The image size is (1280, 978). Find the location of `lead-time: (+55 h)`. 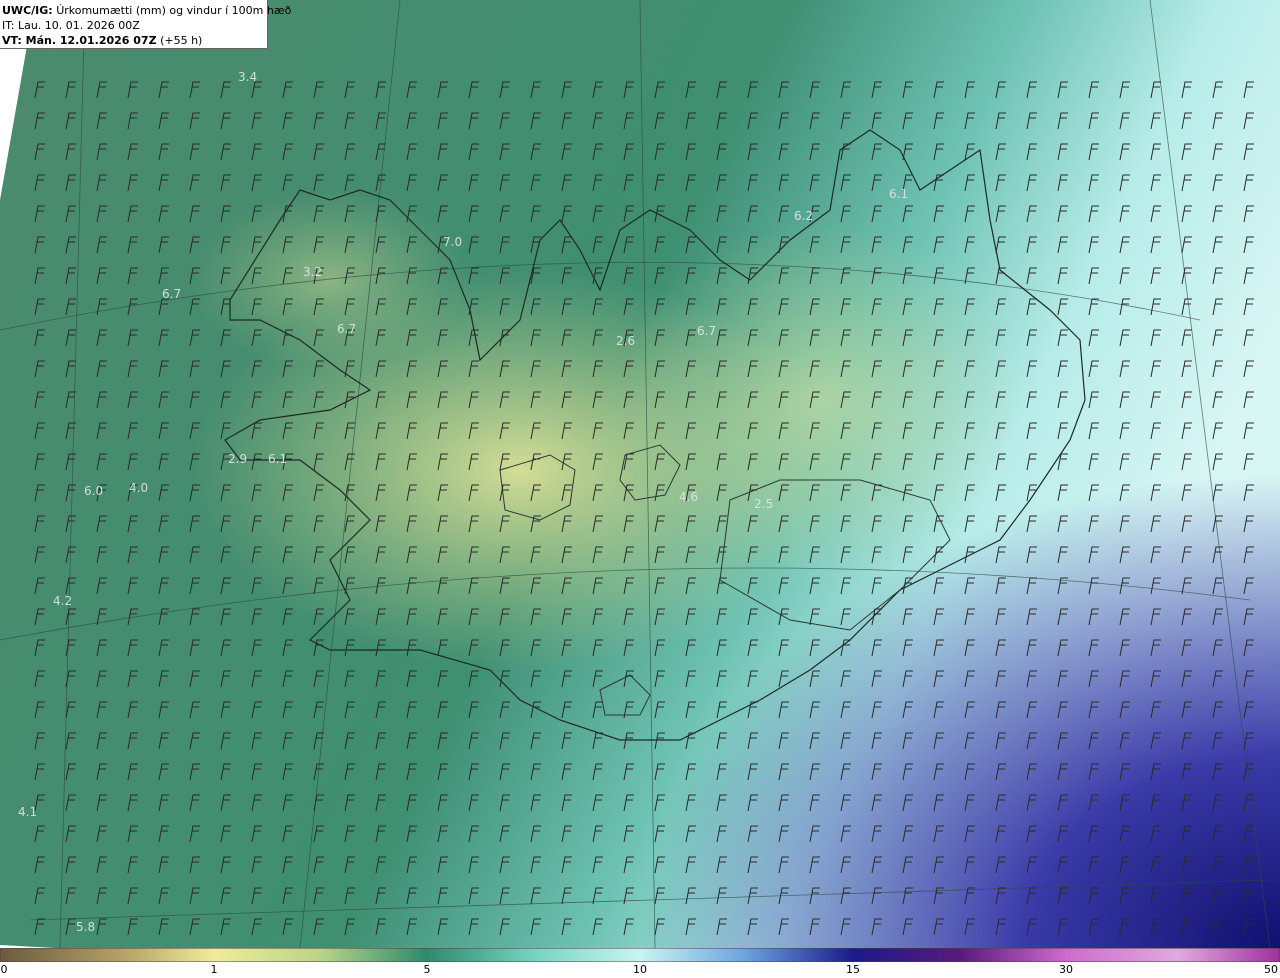

lead-time: (+55 h) is located at coordinates (181, 40).